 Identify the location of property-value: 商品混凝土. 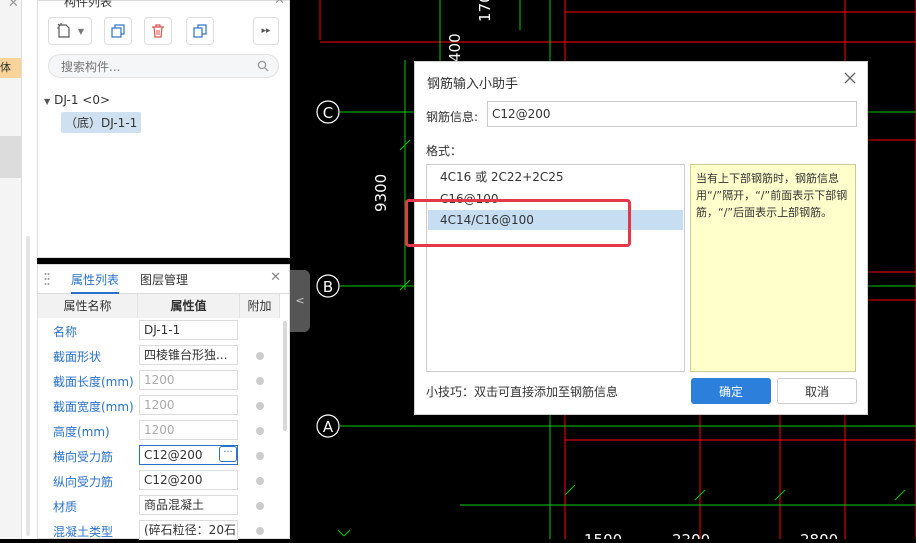
(174, 505).